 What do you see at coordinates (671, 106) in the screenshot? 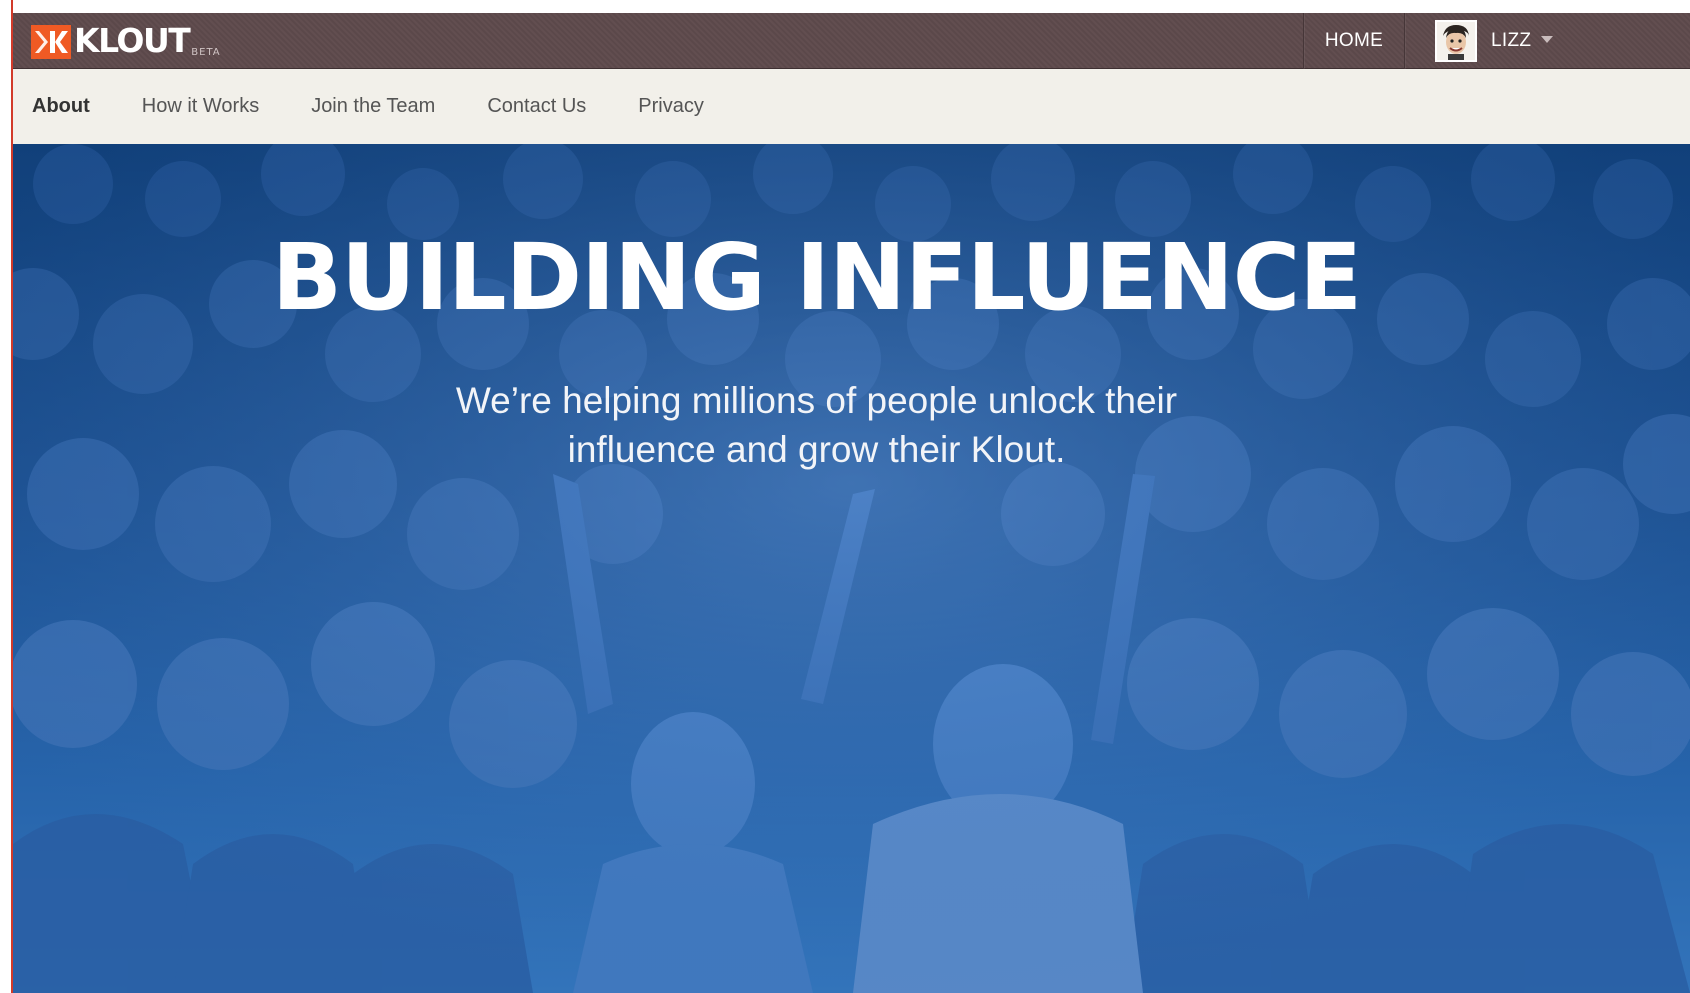
I see `subnav-privacy: Privacy` at bounding box center [671, 106].